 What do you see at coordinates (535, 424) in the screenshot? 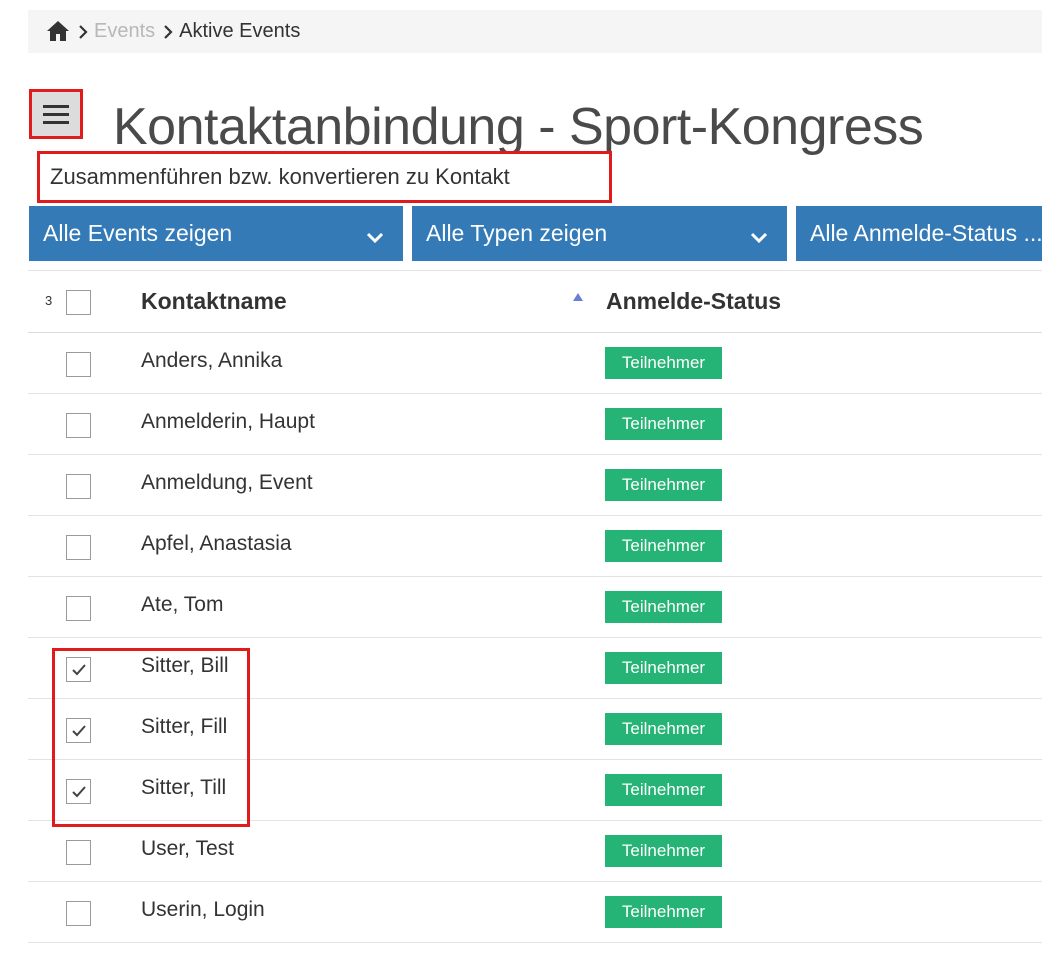
I see `table-row: Anmelderin, Haupt Teilnehmer` at bounding box center [535, 424].